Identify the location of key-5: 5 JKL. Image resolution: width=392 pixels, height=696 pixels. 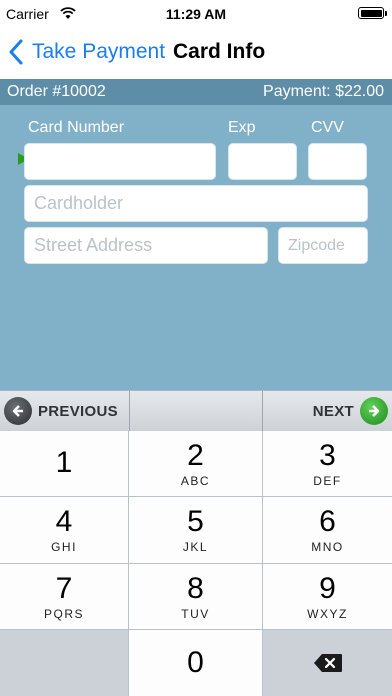
(195, 530).